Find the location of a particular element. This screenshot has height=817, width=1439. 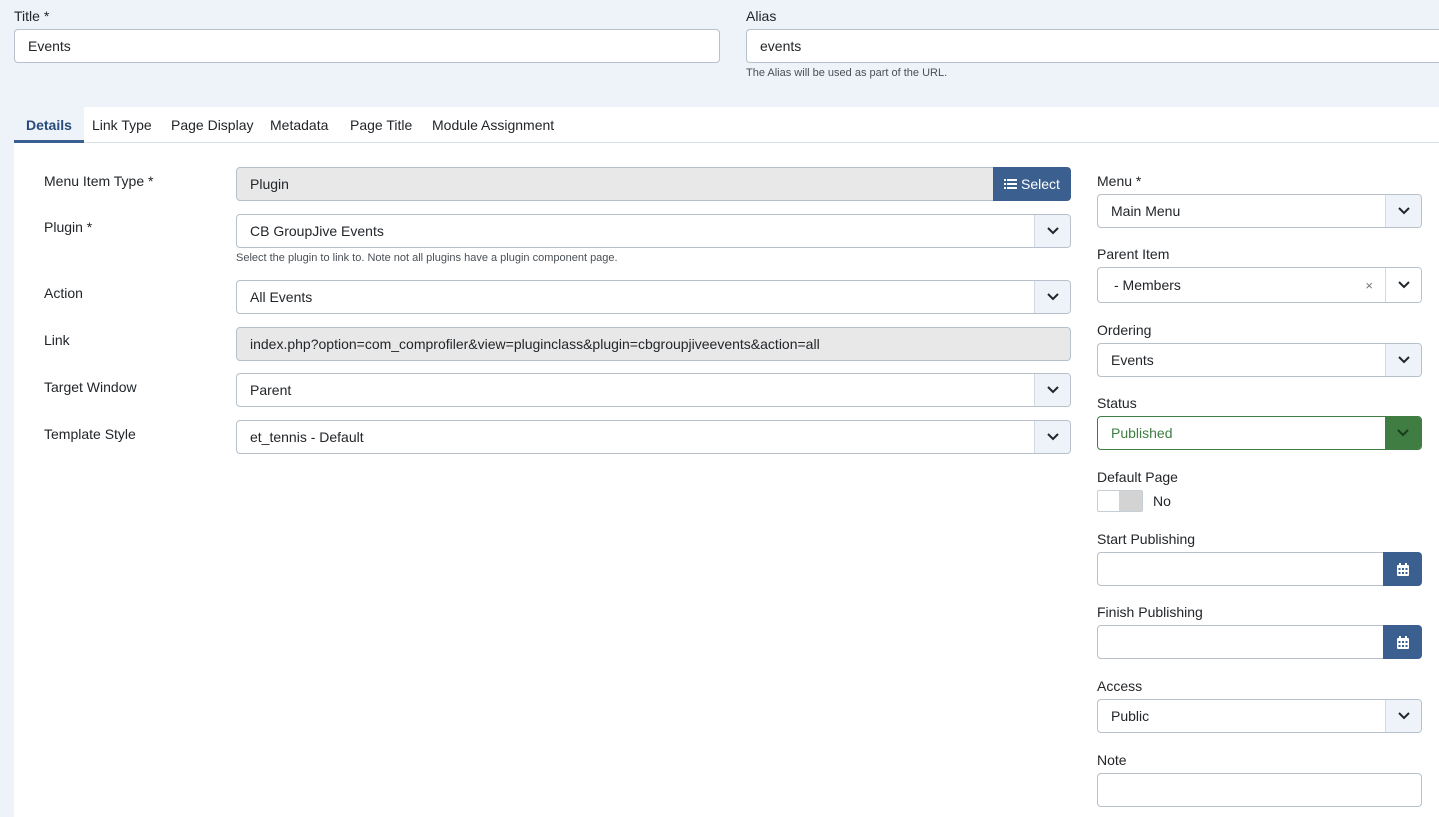

parent-item-label: Parent Item is located at coordinates (1133, 254).